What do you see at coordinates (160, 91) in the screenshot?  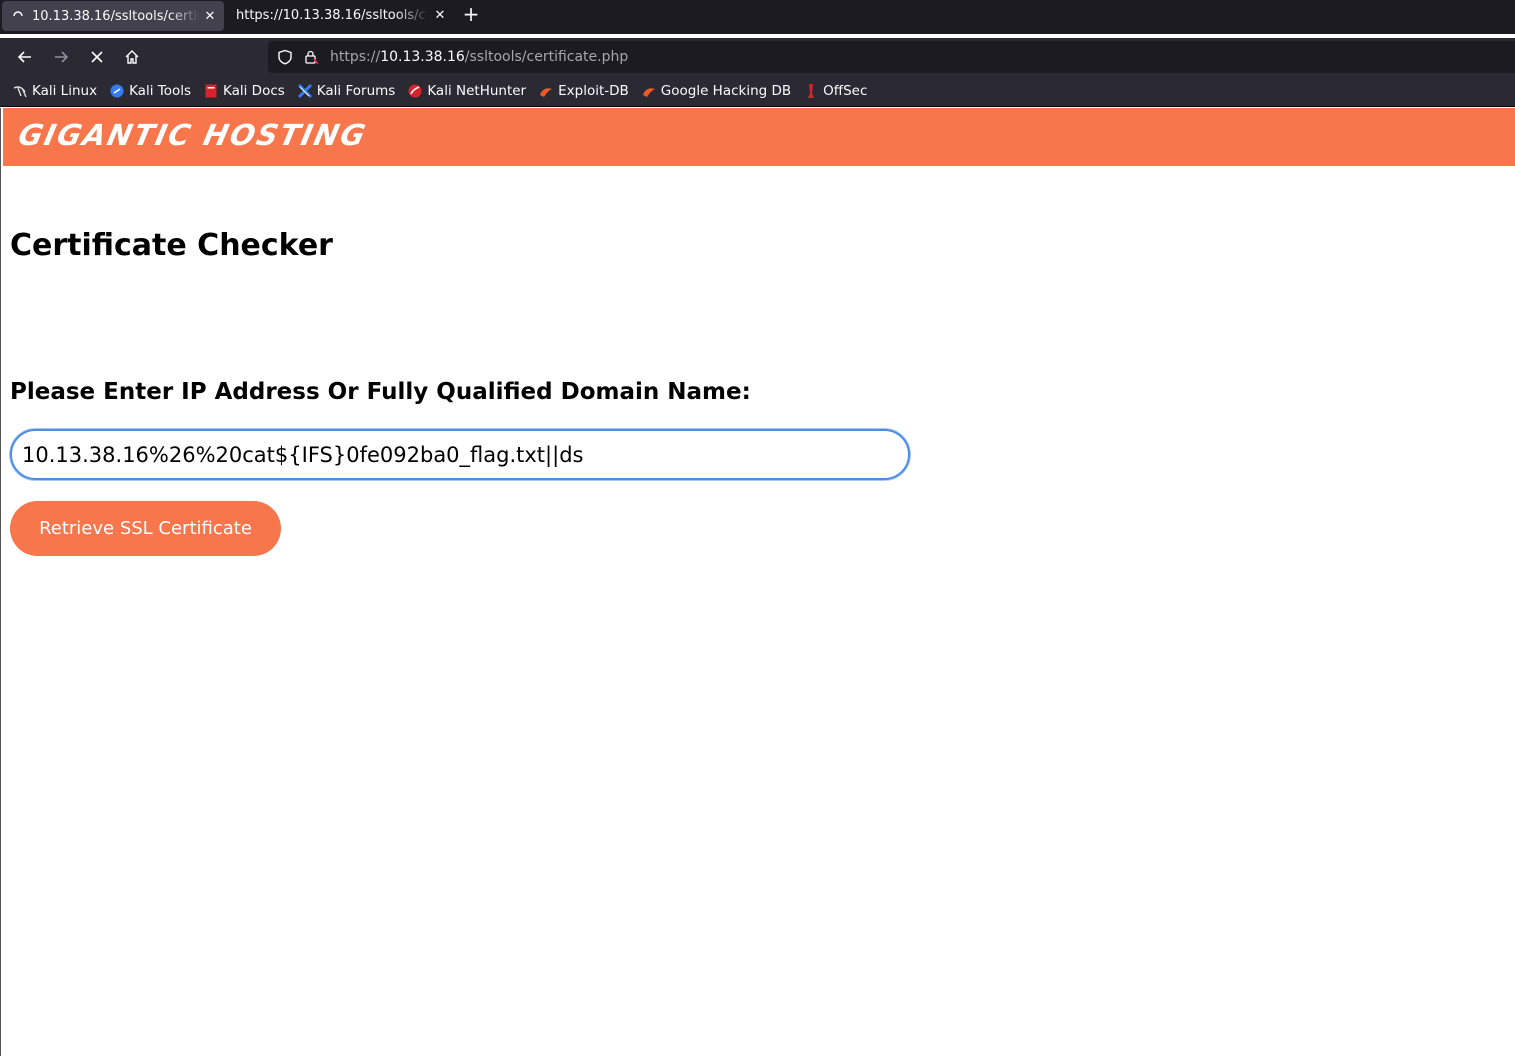 I see `bookmark-label: Kali Tools` at bounding box center [160, 91].